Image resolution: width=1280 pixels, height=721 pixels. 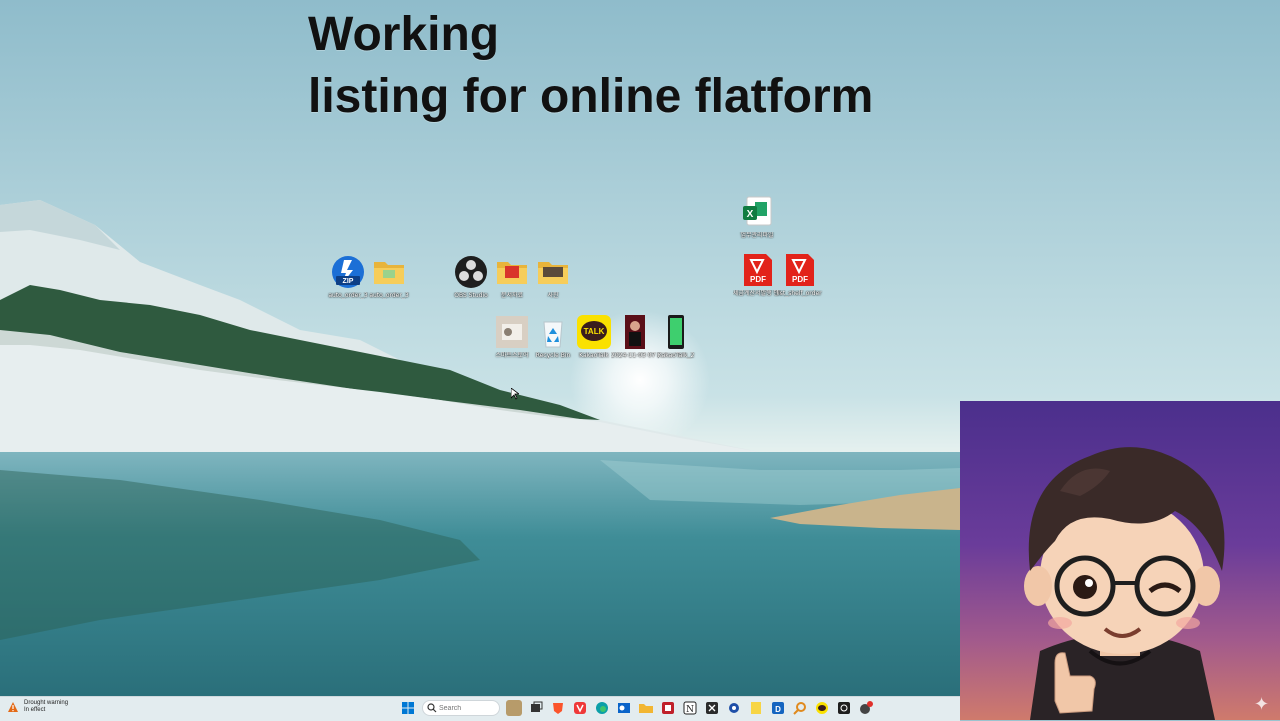 I want to click on notion-icon: N, so click(x=690, y=708).